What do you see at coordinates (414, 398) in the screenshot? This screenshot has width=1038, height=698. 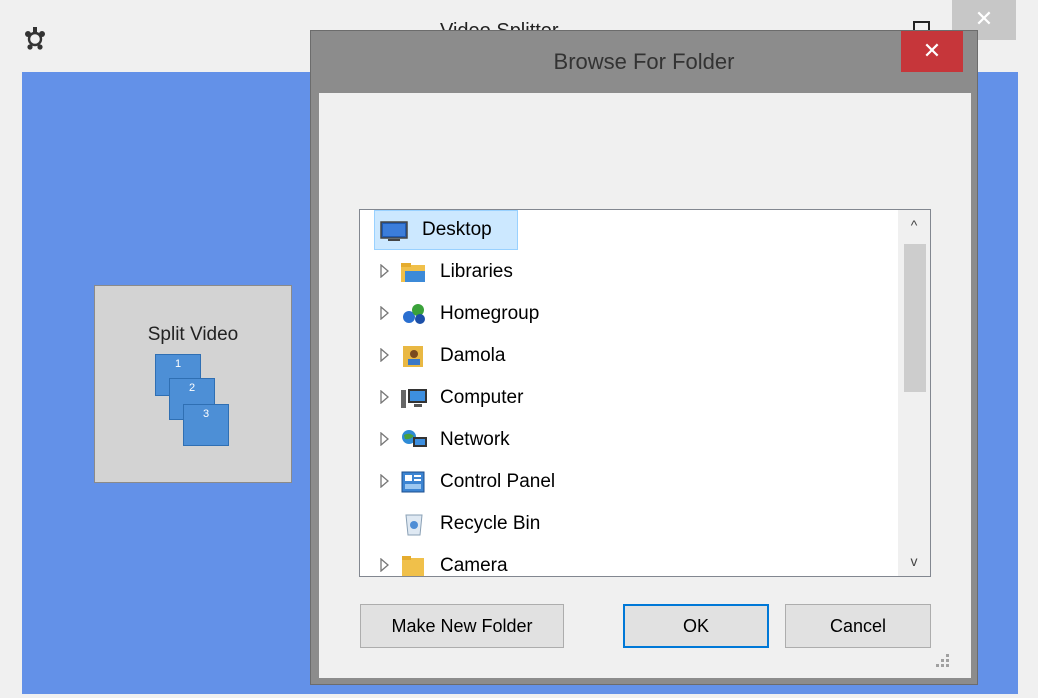 I see `computer-icon` at bounding box center [414, 398].